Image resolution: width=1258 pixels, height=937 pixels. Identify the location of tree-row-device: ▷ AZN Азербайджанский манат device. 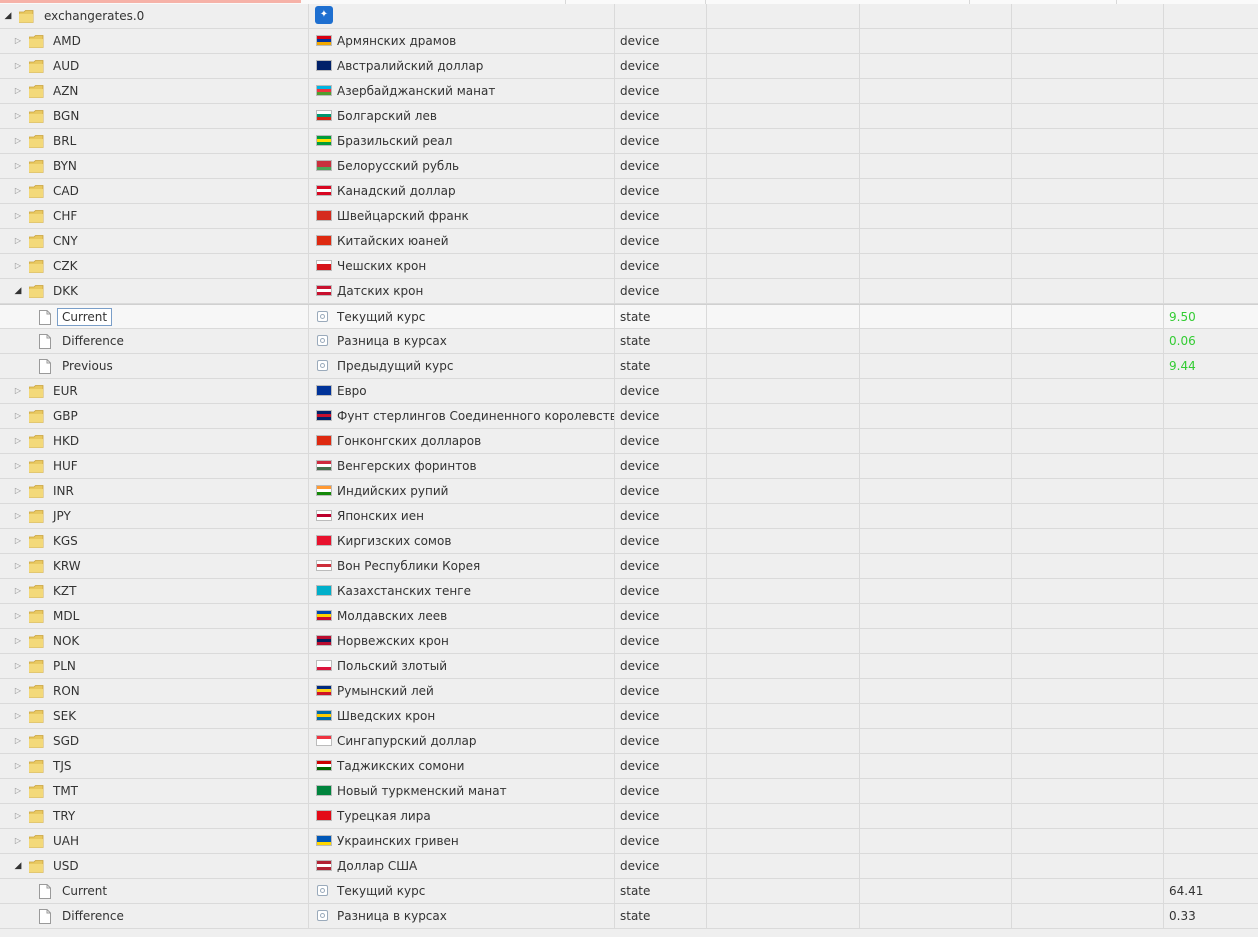
(629, 91).